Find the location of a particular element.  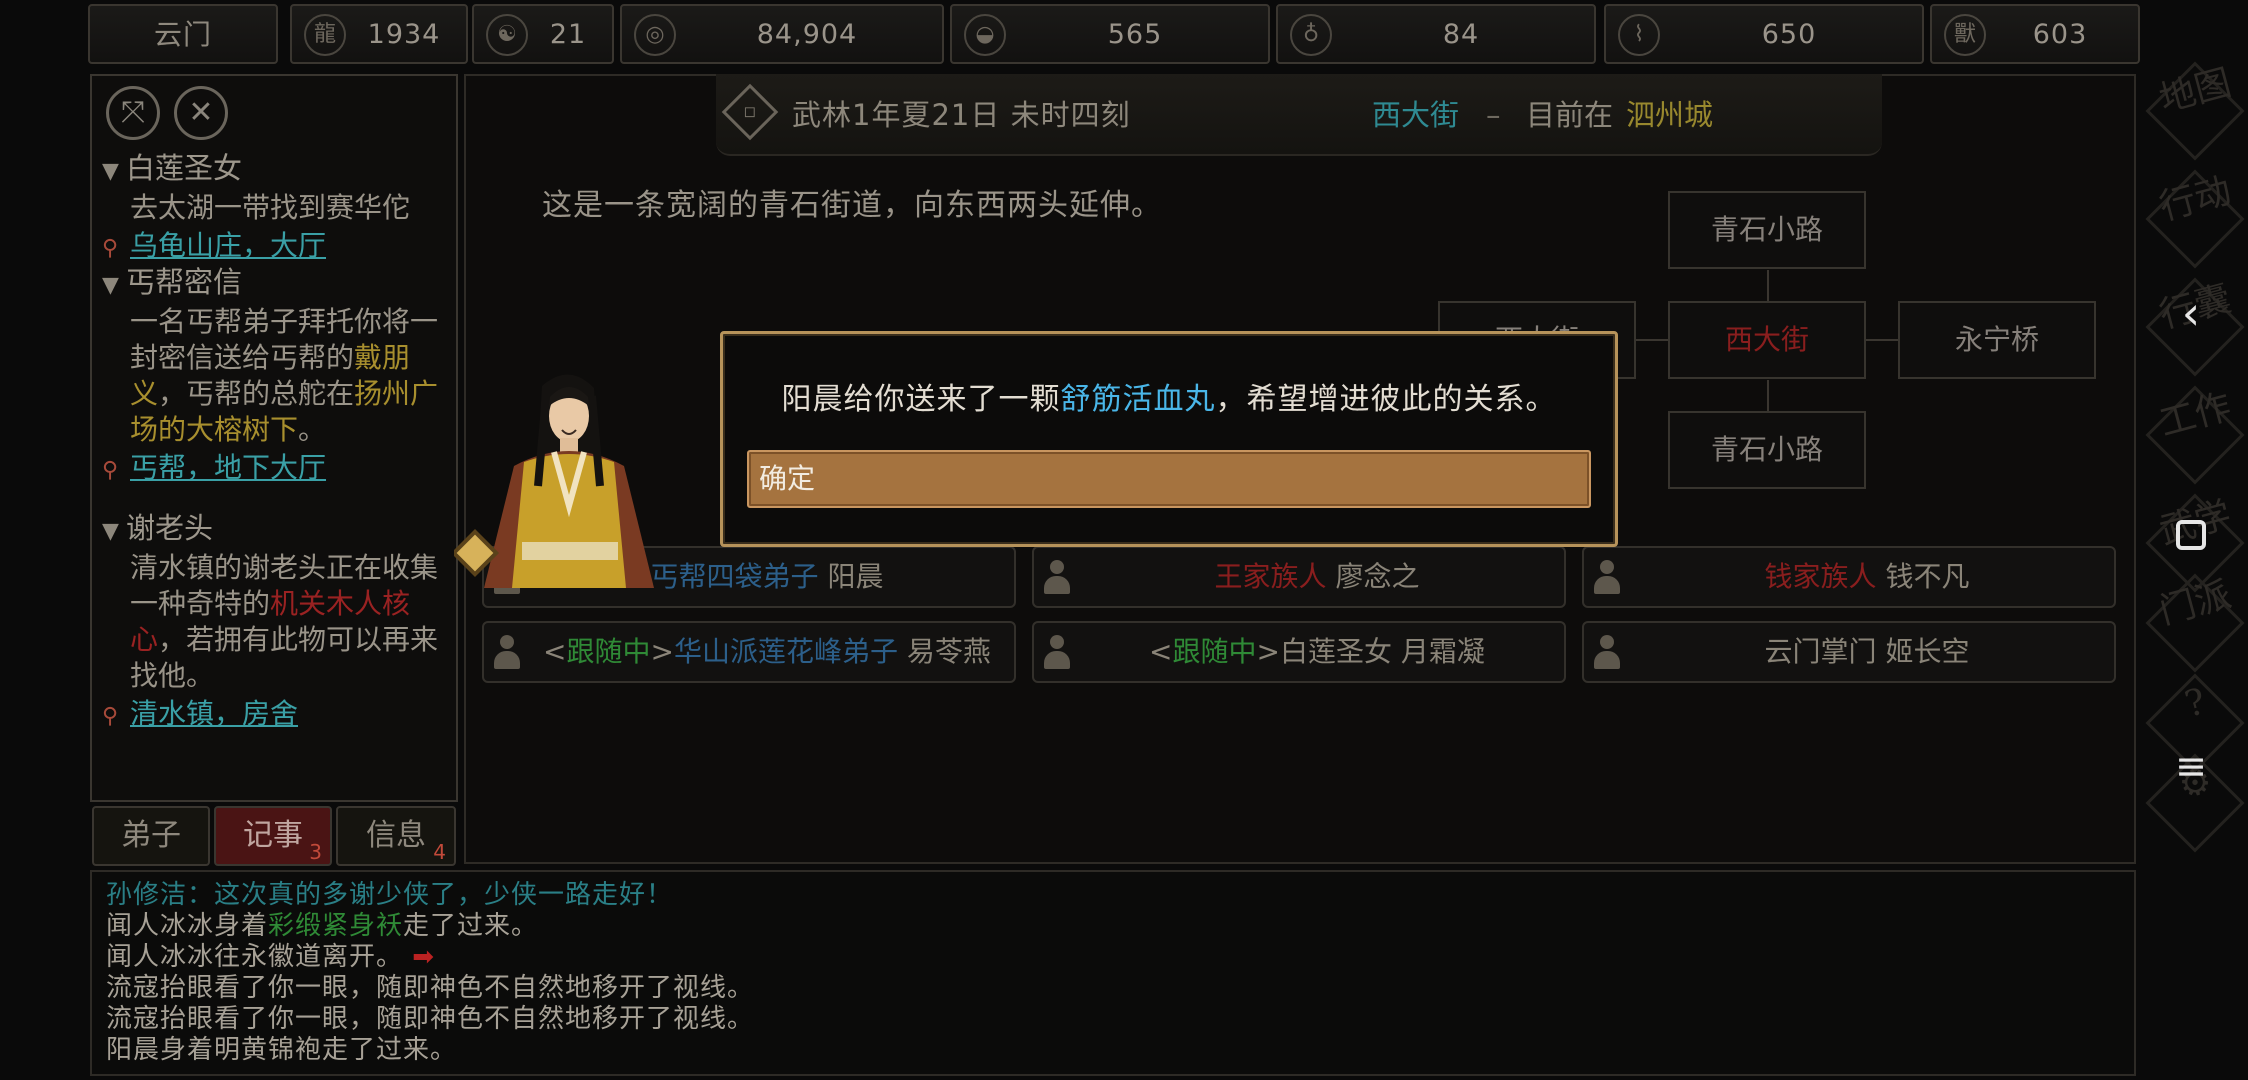

info-badge: 4 is located at coordinates (439, 852).